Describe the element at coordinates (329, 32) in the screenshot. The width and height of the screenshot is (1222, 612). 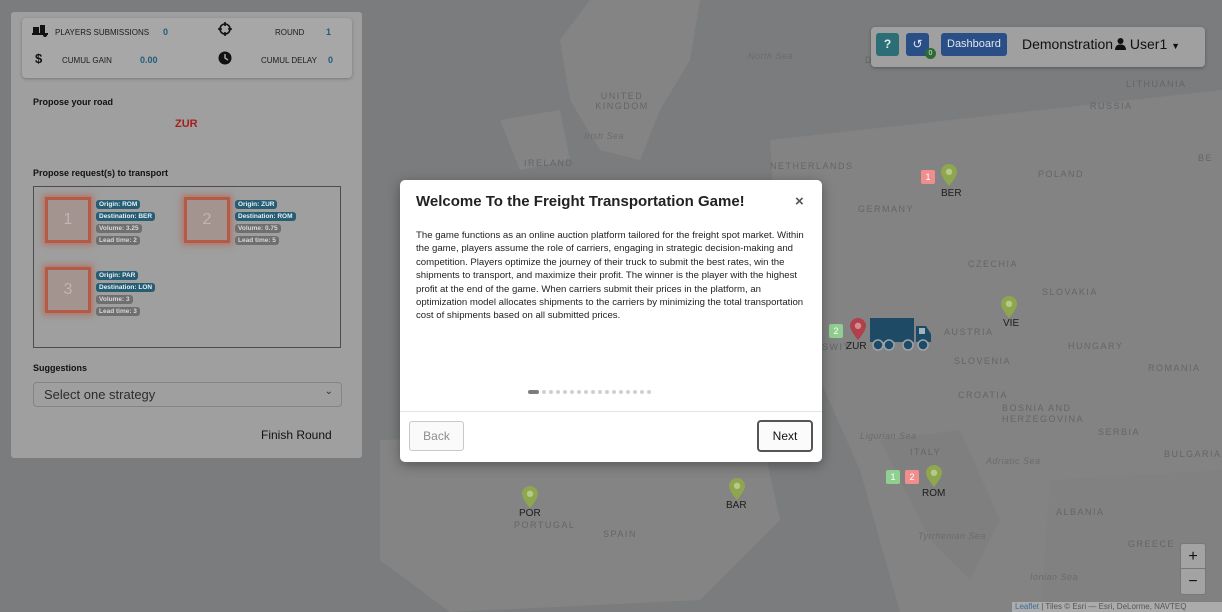
I see `round-value: 1` at that location.